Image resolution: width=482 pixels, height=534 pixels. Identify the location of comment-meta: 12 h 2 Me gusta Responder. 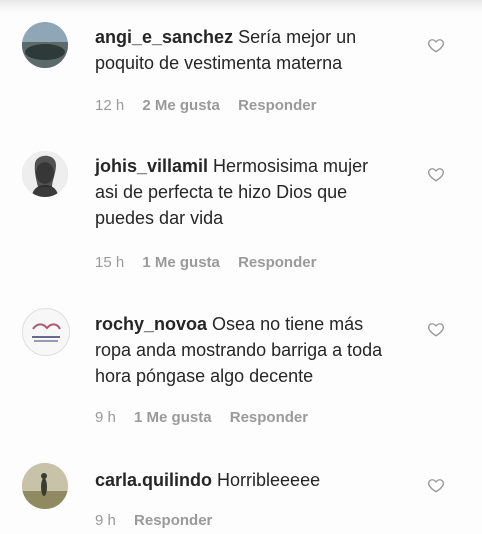
(212, 105).